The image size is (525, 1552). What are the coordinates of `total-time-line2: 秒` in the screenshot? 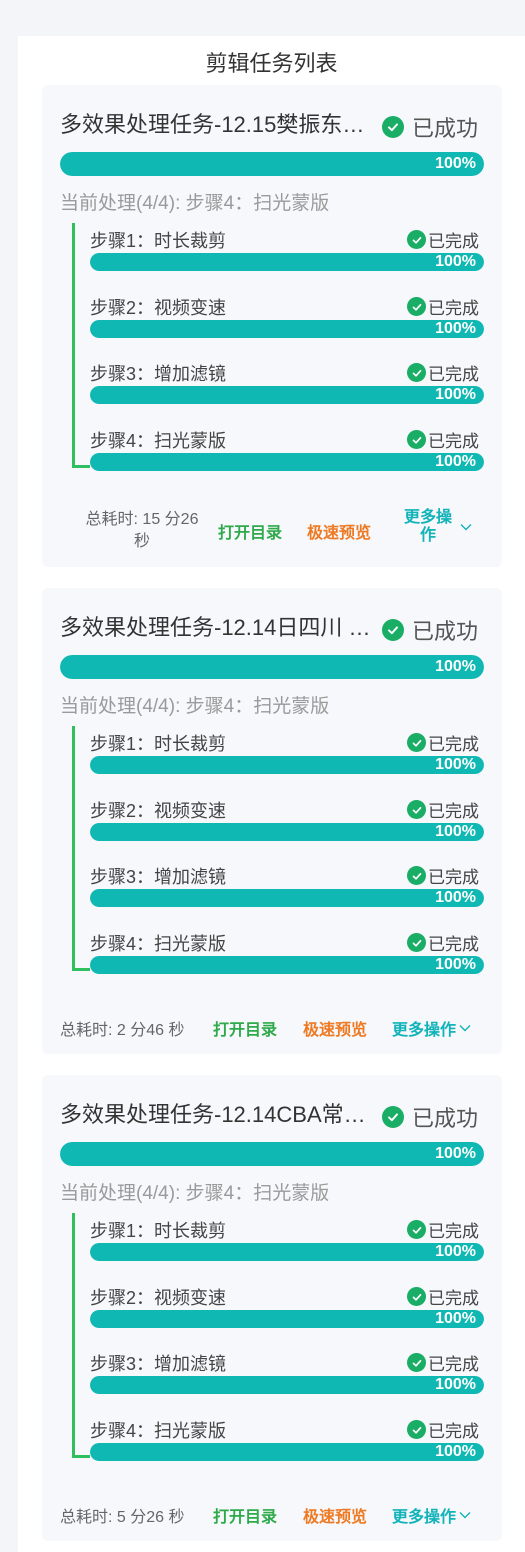 It's located at (141, 541).